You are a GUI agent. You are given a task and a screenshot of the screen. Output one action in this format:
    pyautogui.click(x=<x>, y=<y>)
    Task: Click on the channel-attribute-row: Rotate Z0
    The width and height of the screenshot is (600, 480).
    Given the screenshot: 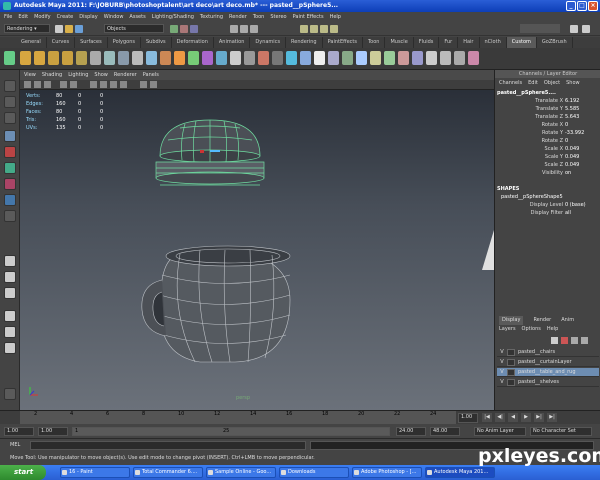 What is the action you would take?
    pyautogui.click(x=547, y=141)
    